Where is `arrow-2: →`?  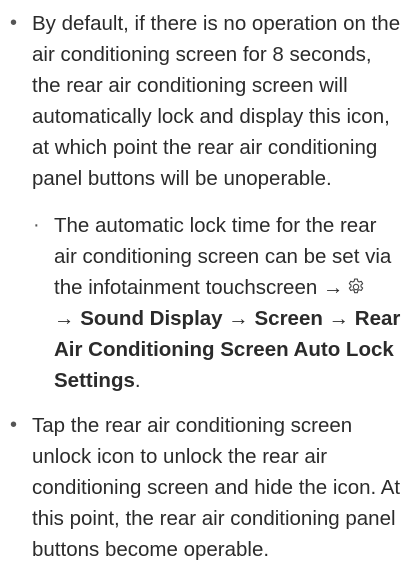
arrow-2: → is located at coordinates (238, 318).